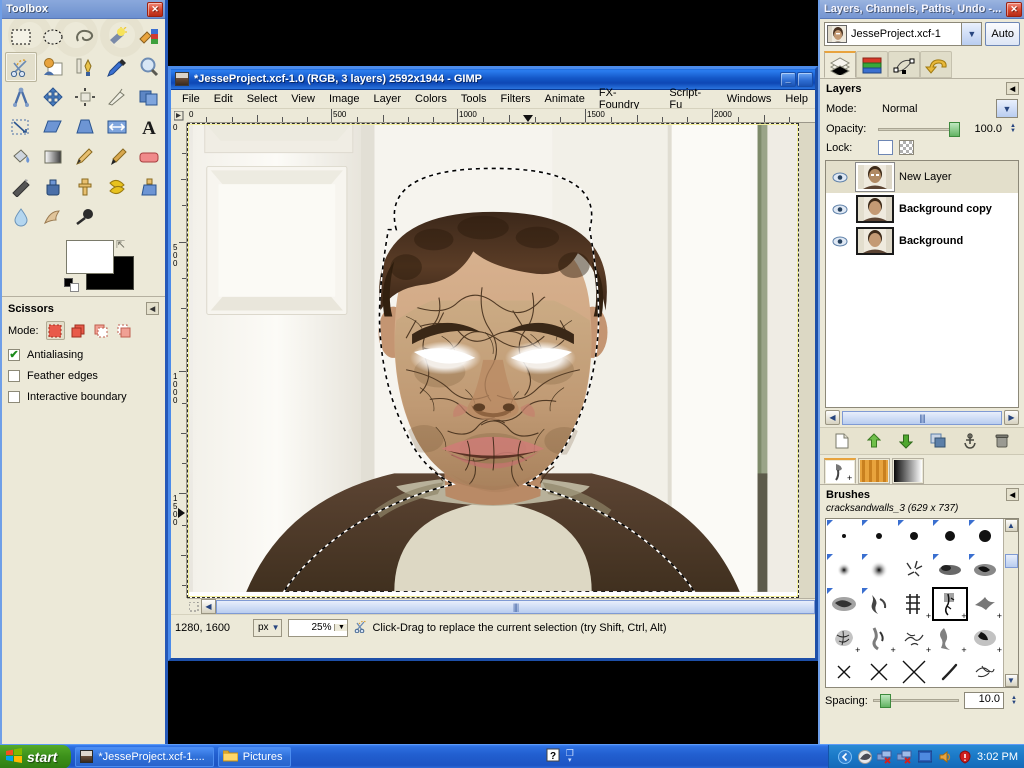  What do you see at coordinates (83, 376) in the screenshot?
I see `option-feather-edges: Feather edges` at bounding box center [83, 376].